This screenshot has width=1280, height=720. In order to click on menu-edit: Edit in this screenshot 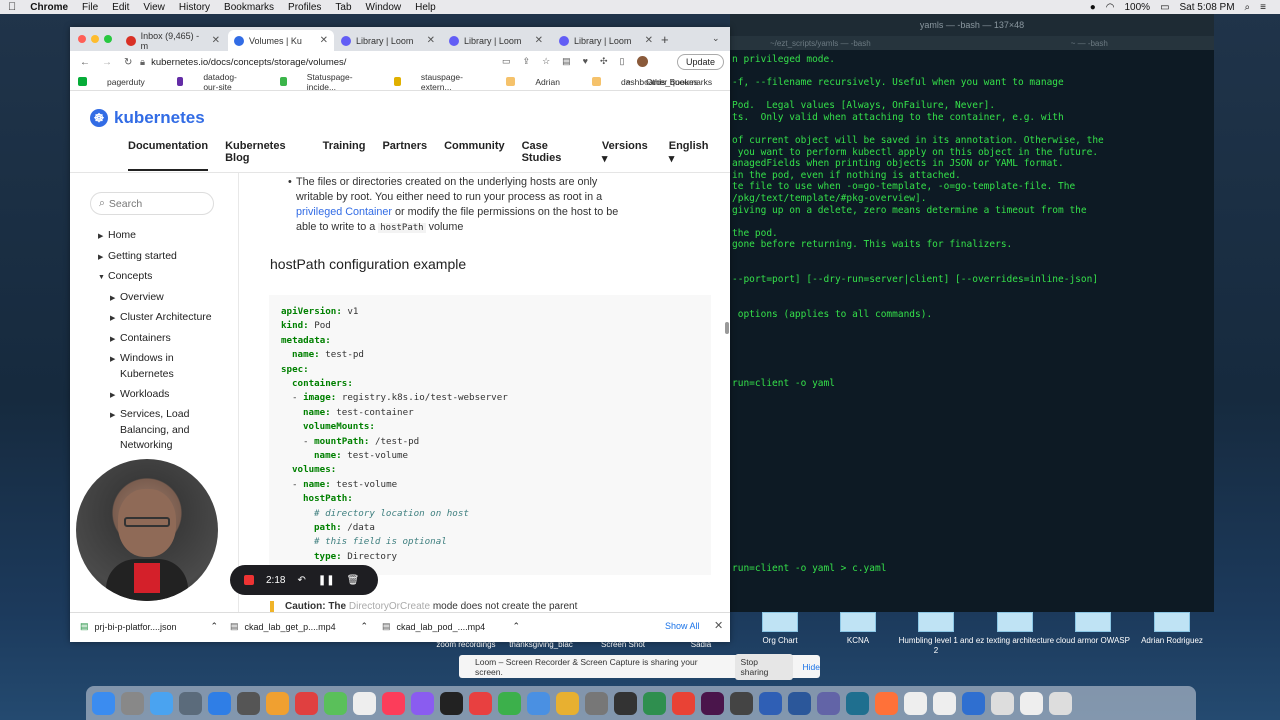, I will do `click(120, 7)`.